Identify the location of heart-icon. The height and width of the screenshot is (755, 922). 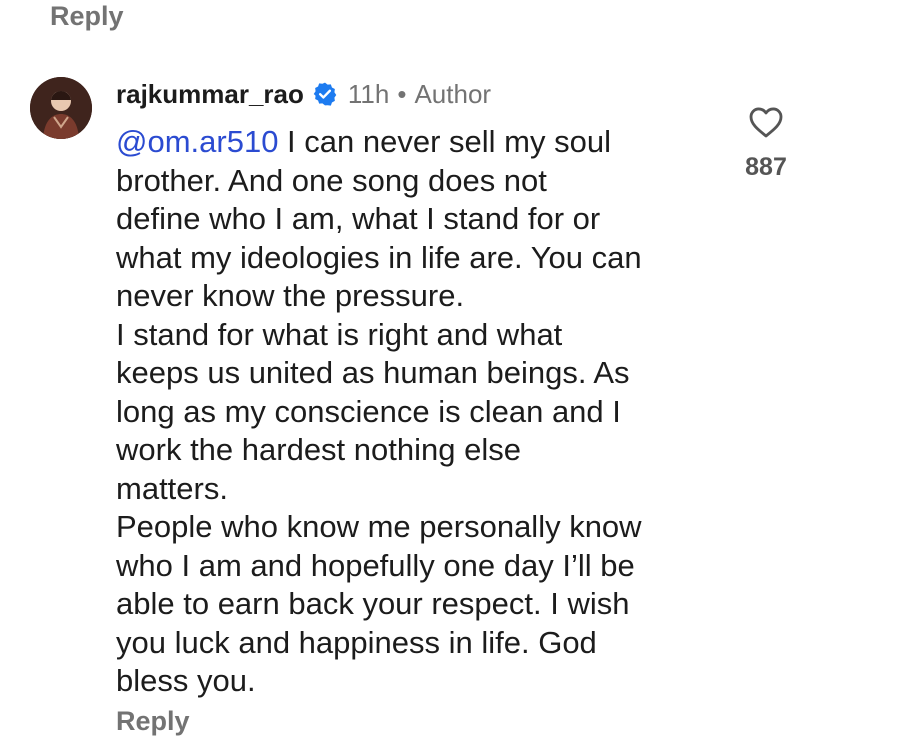
(766, 122).